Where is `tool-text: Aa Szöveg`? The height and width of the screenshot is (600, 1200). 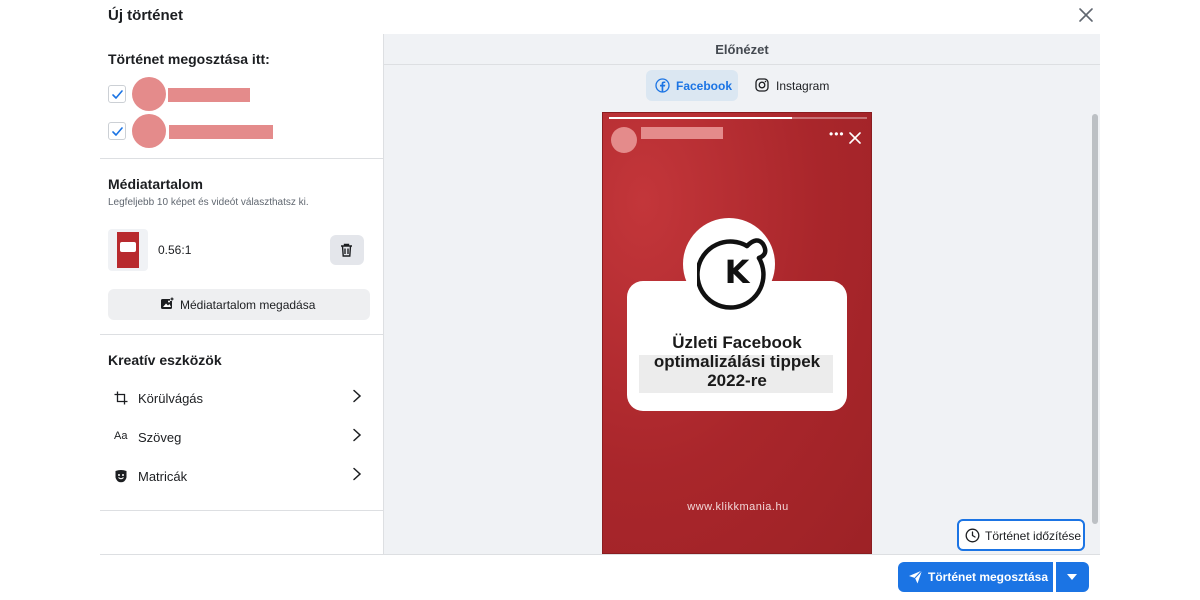 tool-text: Aa Szöveg is located at coordinates (239, 437).